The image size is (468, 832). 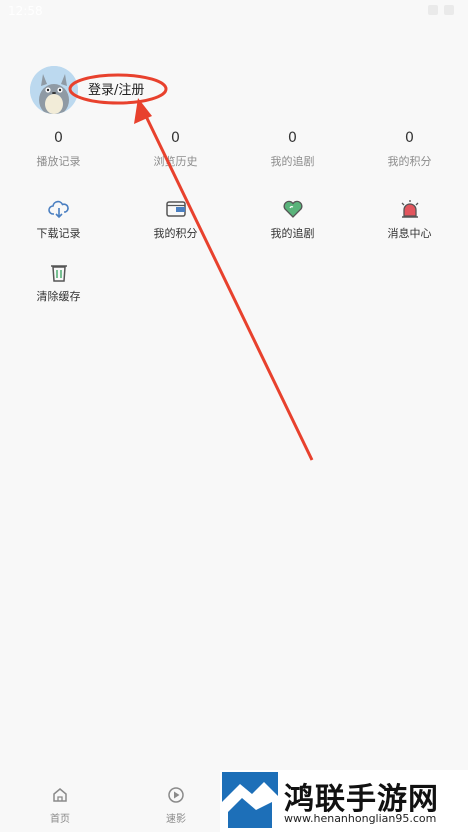 What do you see at coordinates (58, 209) in the screenshot?
I see `cloud-download-icon` at bounding box center [58, 209].